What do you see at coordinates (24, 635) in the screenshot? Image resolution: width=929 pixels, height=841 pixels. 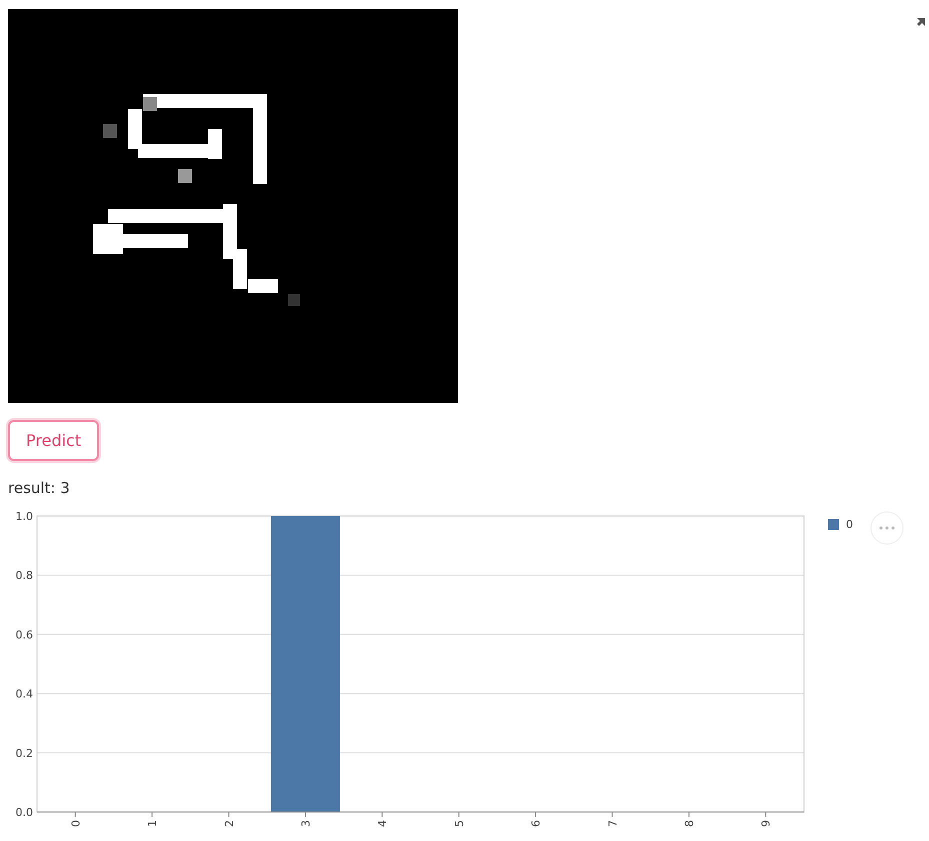 I see `y-tick-label: 0.6` at bounding box center [24, 635].